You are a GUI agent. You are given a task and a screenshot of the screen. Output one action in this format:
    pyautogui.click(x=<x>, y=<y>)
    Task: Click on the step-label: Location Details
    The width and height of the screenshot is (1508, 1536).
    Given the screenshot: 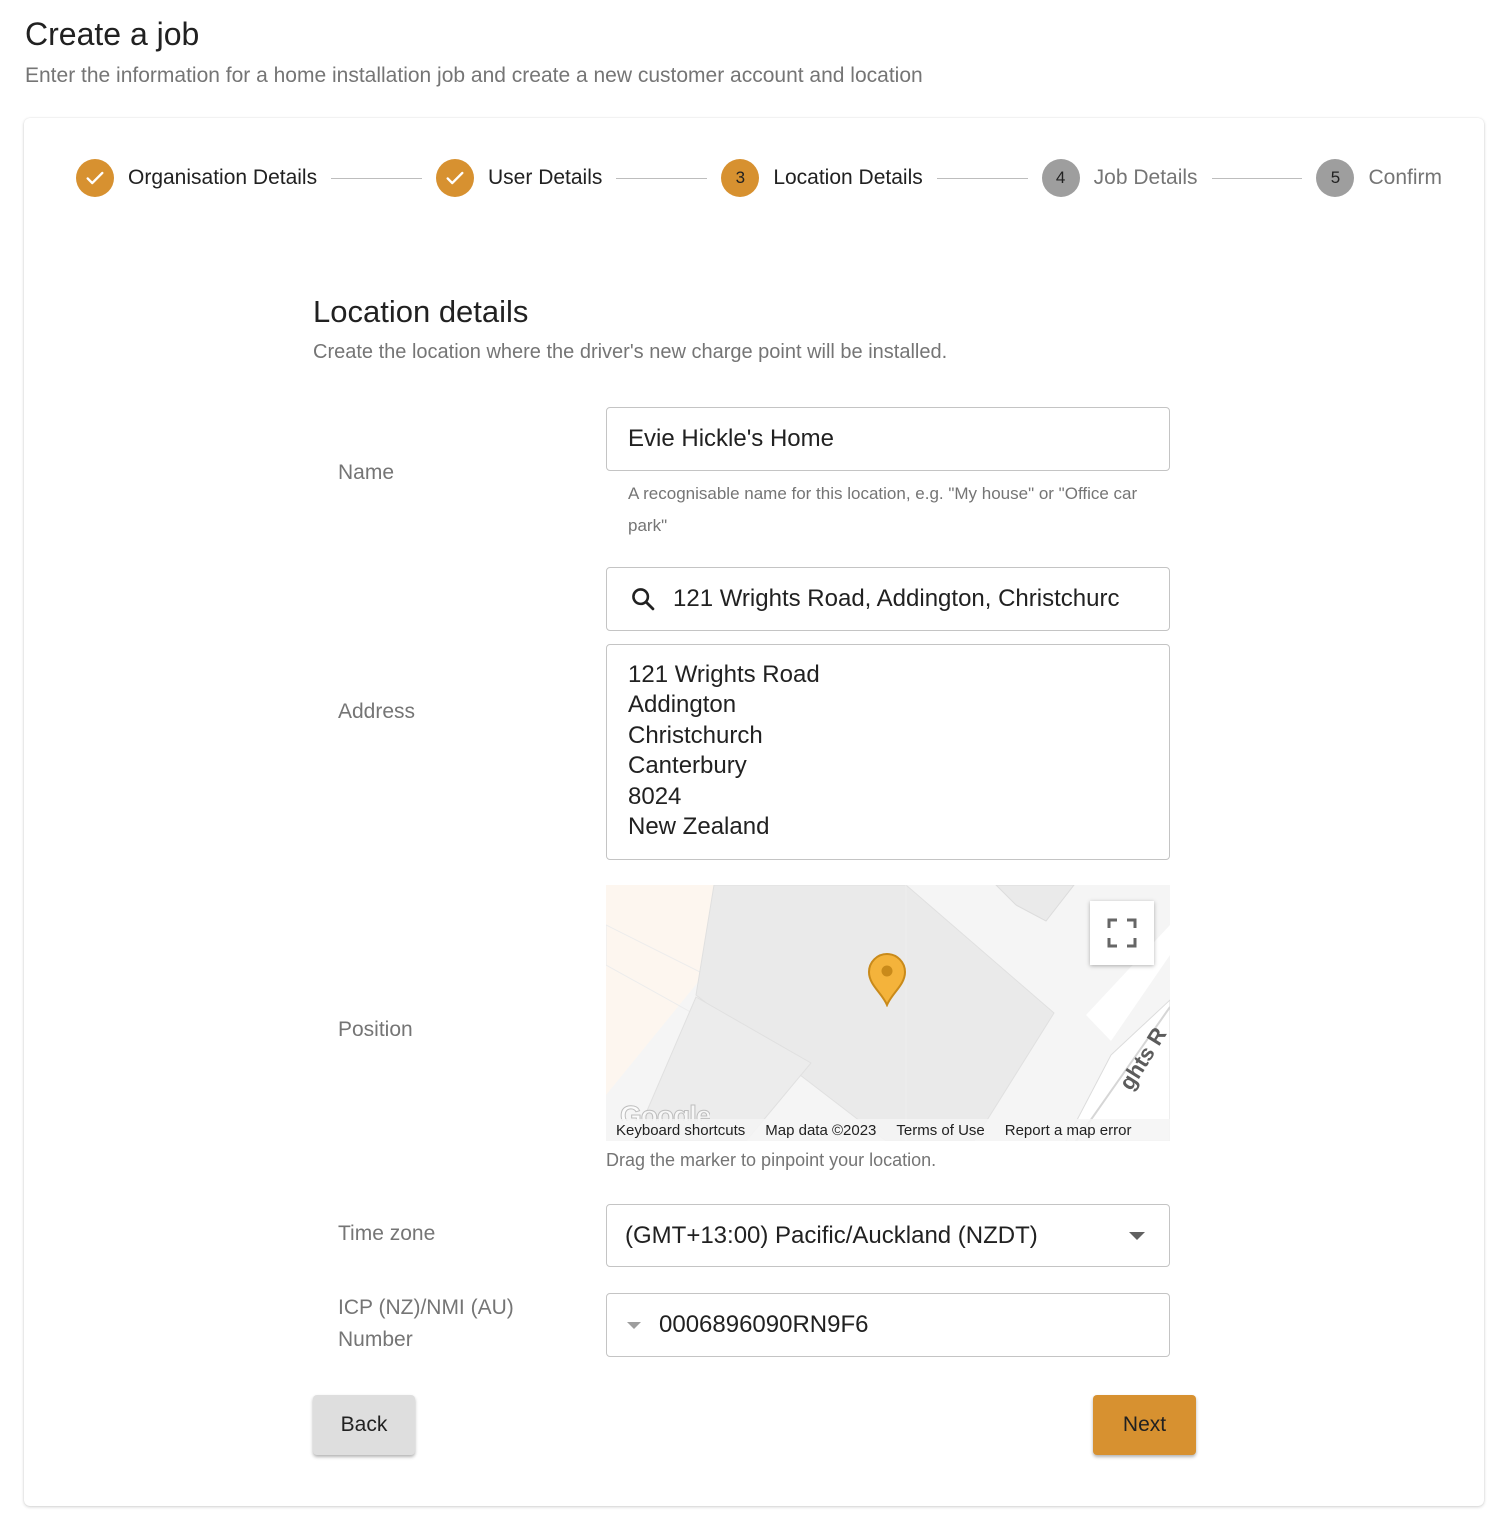 What is the action you would take?
    pyautogui.click(x=848, y=177)
    